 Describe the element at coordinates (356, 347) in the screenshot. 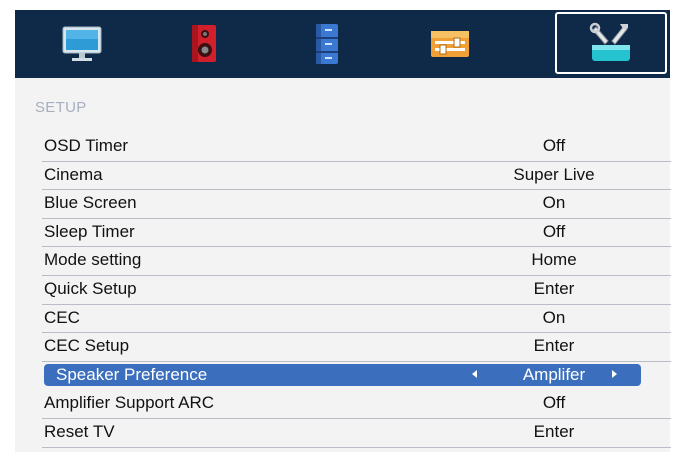

I see `setting-row-cec-setup: CEC Setup Enter` at that location.